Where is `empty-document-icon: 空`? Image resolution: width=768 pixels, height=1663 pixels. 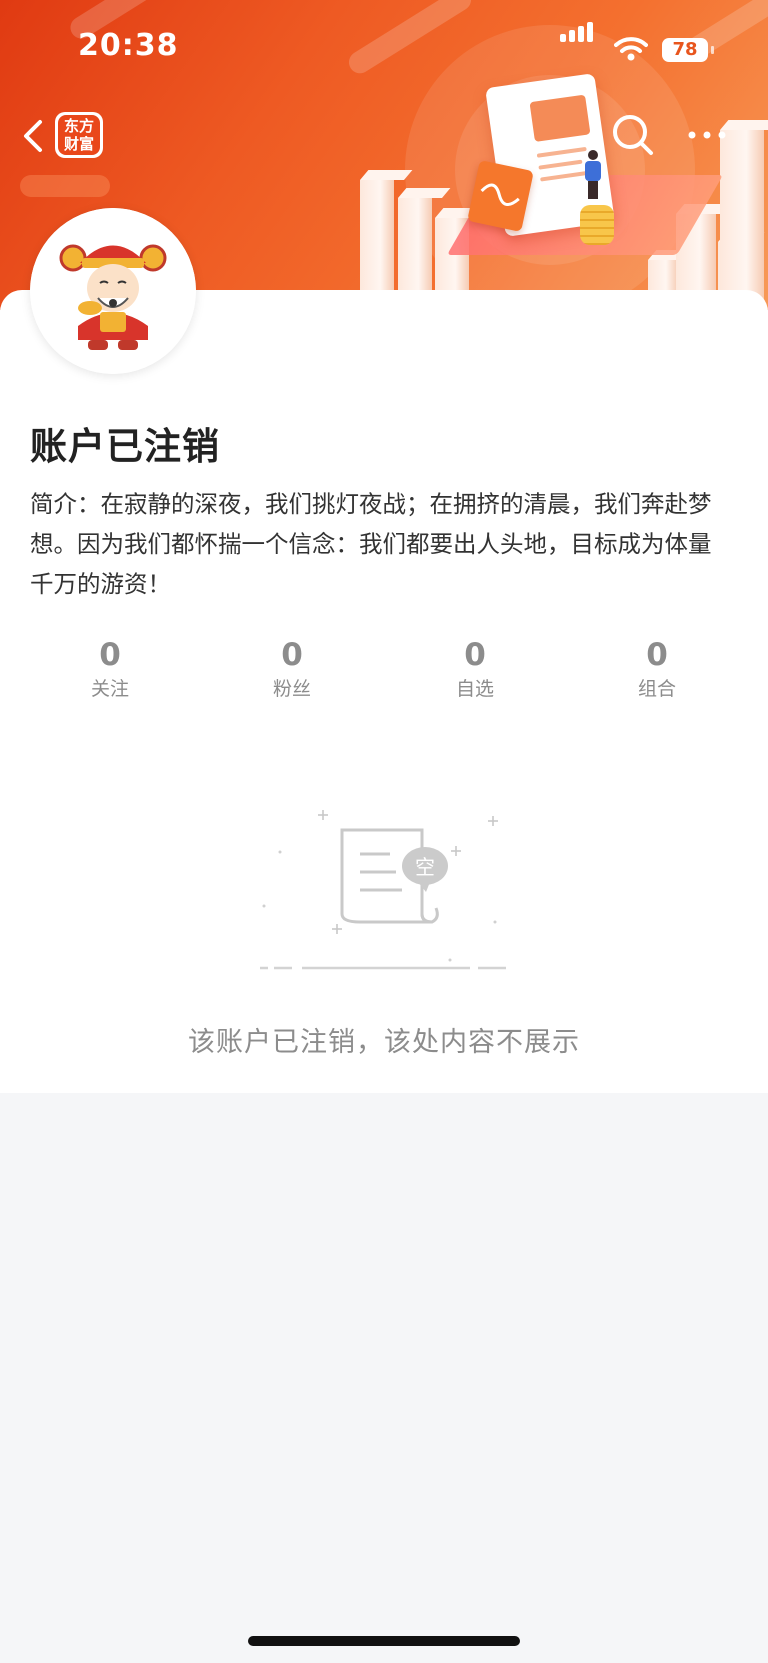 empty-document-icon: 空 is located at coordinates (383, 890).